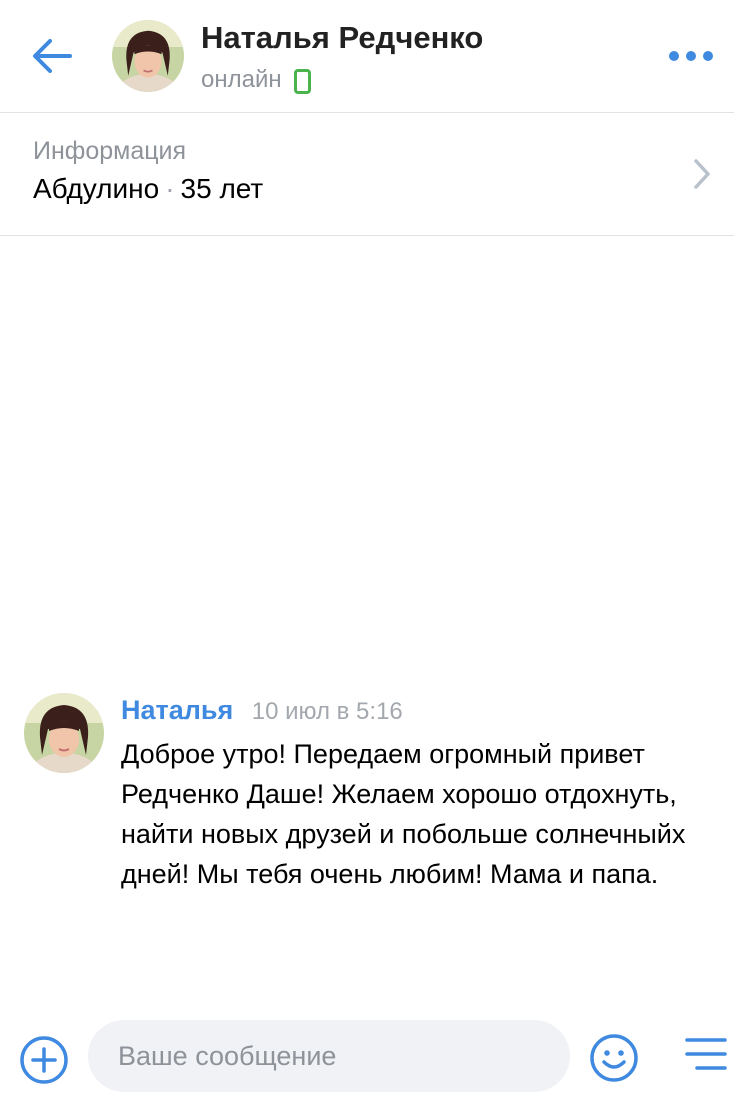 The image size is (734, 1100). I want to click on message-author: Наталья, so click(177, 710).